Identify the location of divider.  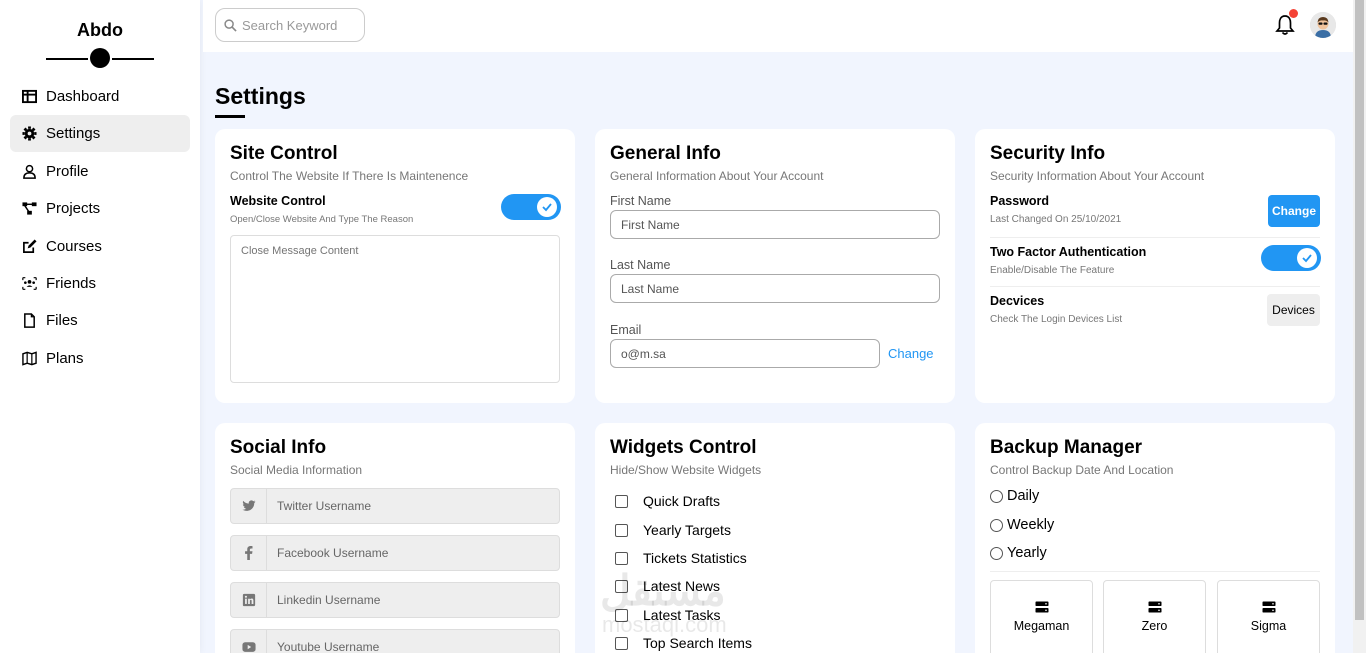
(1155, 571).